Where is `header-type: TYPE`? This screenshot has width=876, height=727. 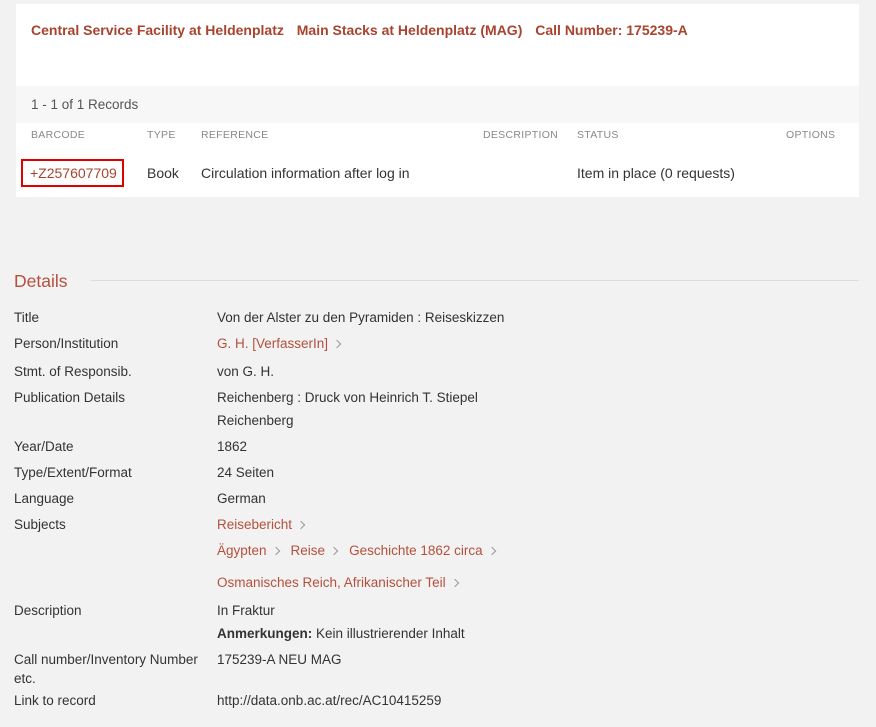 header-type: TYPE is located at coordinates (161, 135).